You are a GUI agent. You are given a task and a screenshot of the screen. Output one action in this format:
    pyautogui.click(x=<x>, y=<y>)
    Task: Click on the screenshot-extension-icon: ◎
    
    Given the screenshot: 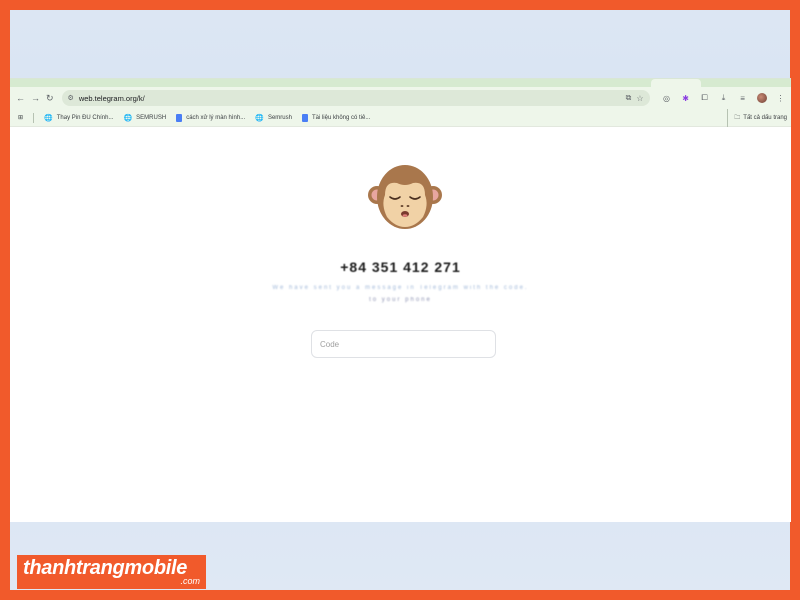 What is the action you would take?
    pyautogui.click(x=667, y=98)
    